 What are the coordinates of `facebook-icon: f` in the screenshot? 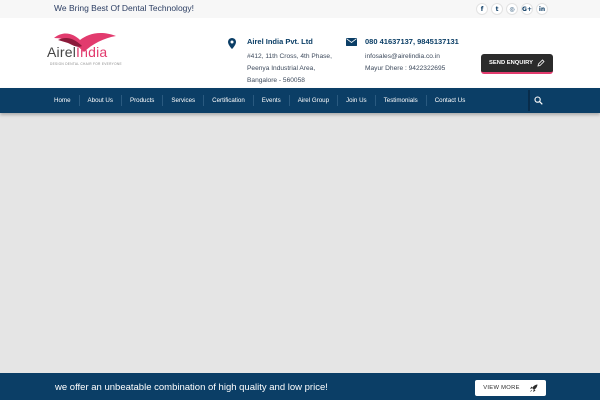 It's located at (482, 9).